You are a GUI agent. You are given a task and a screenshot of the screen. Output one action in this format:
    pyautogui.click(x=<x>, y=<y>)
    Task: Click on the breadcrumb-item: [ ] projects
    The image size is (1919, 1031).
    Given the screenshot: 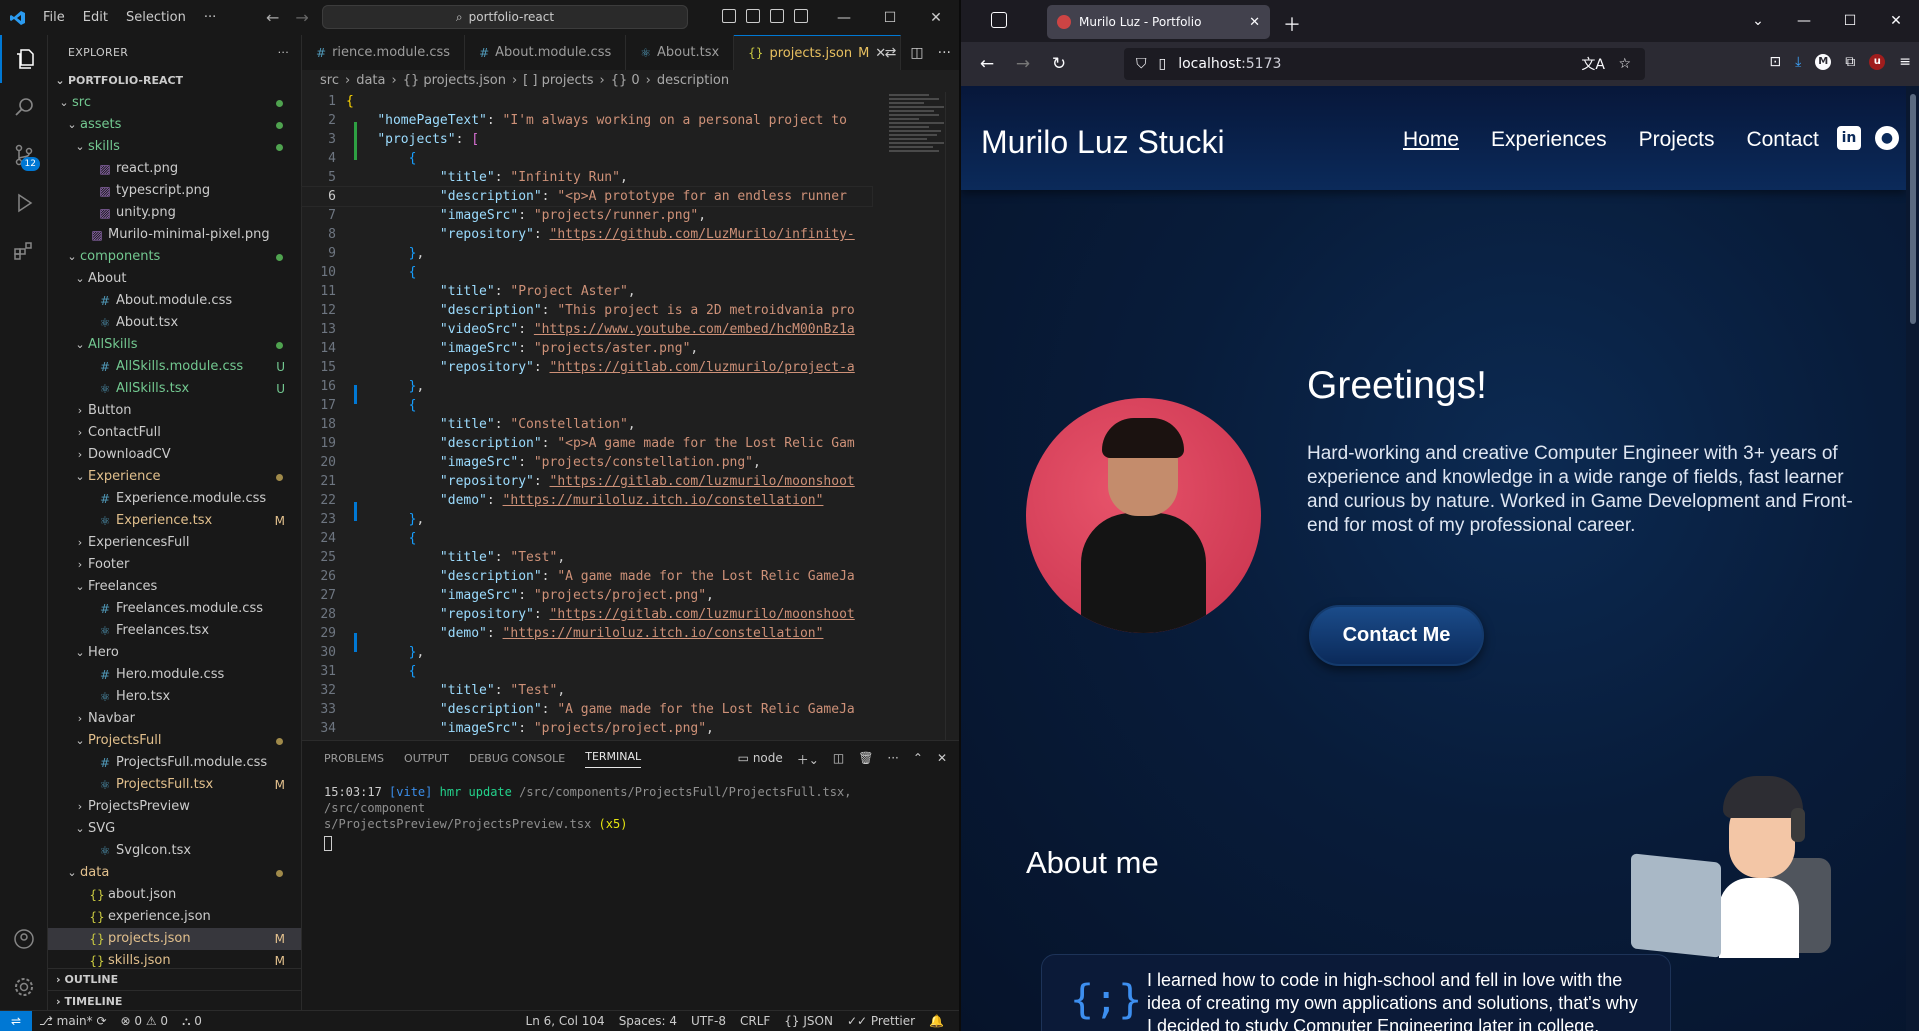 What is the action you would take?
    pyautogui.click(x=558, y=81)
    